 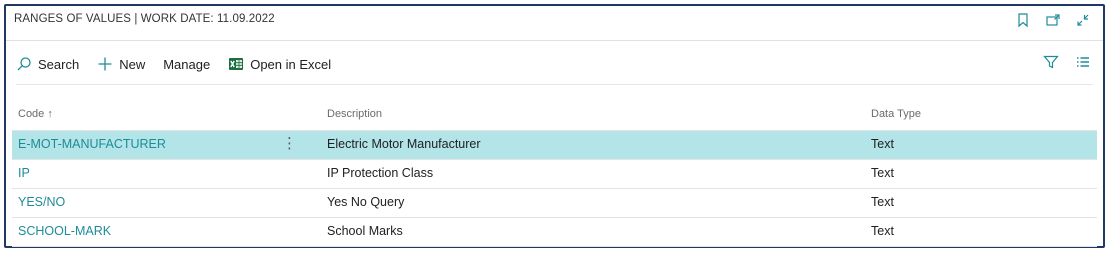 What do you see at coordinates (1067, 62) in the screenshot?
I see `view-controls` at bounding box center [1067, 62].